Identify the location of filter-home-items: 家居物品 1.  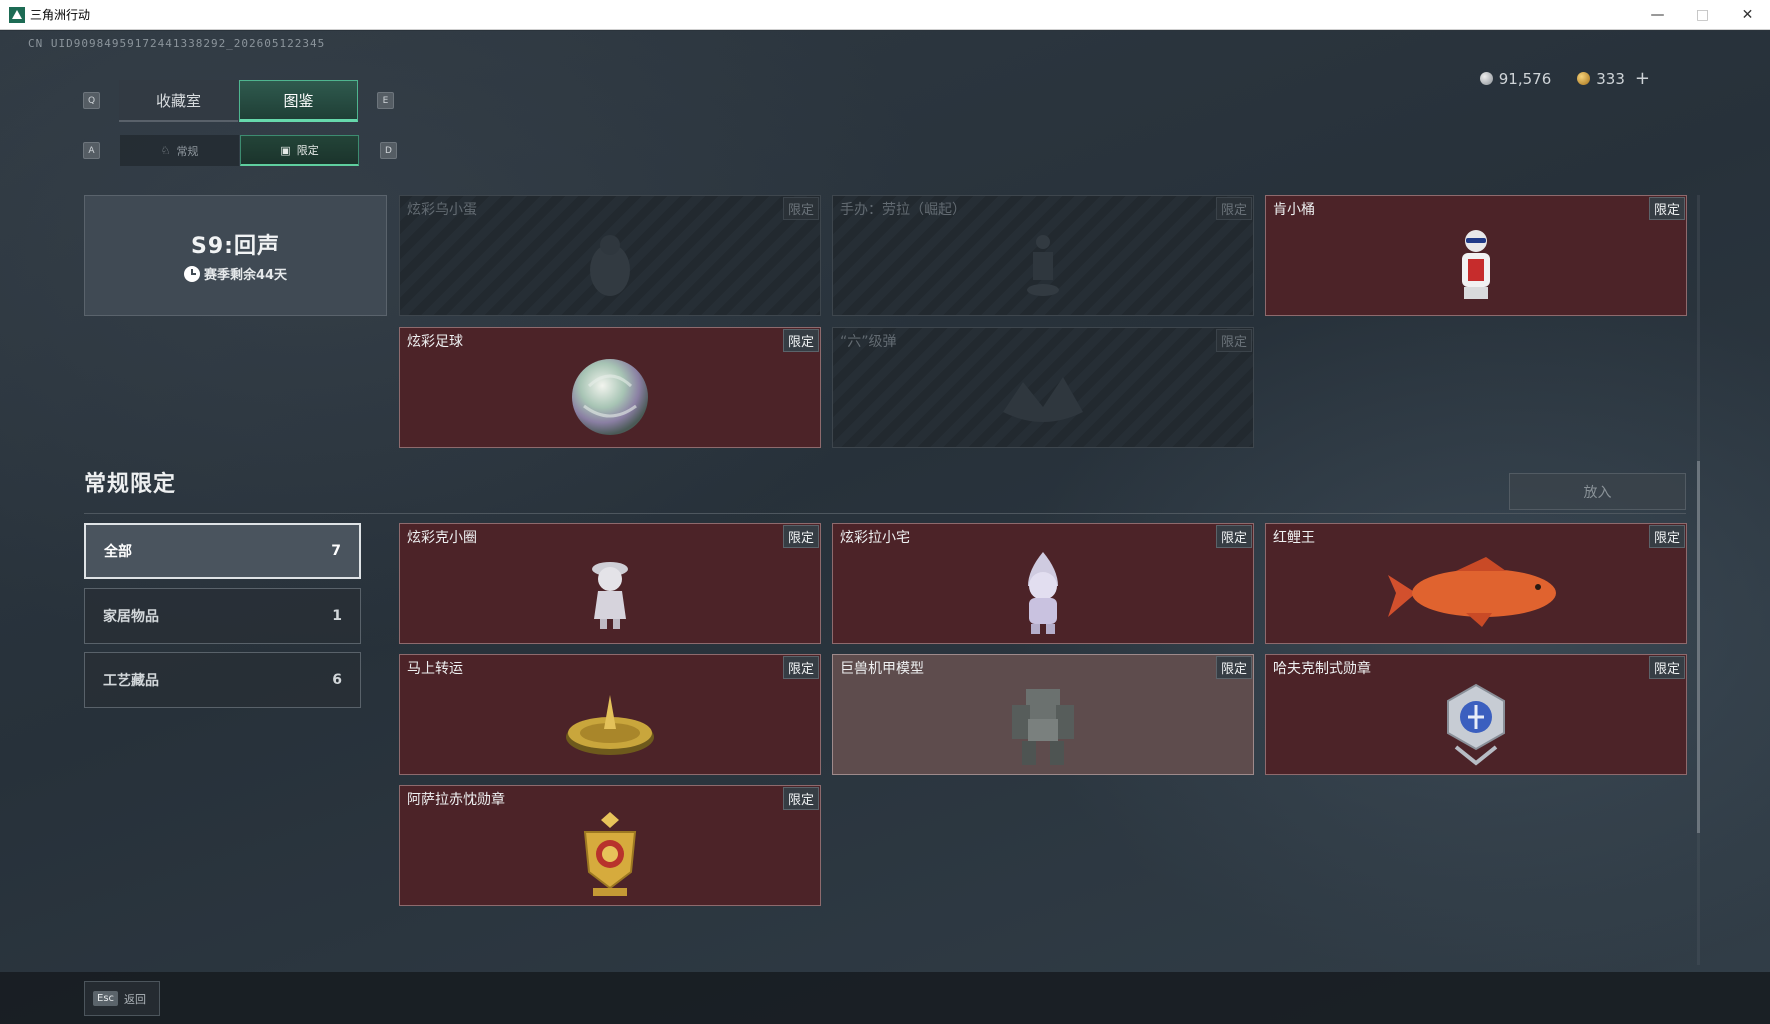
(222, 616).